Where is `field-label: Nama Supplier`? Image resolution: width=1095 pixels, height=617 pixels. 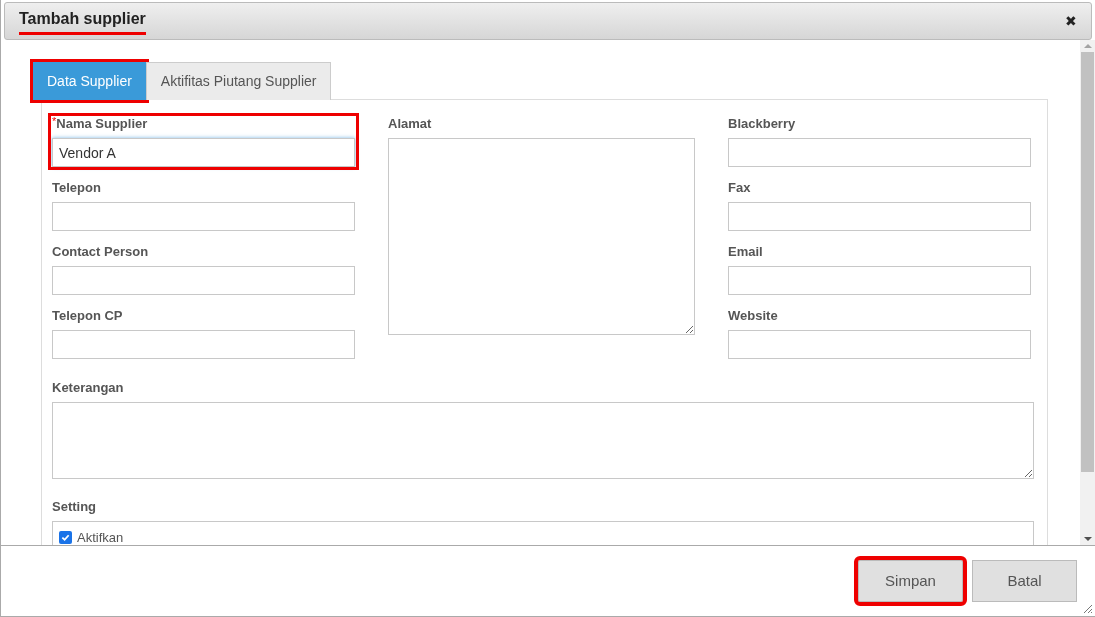 field-label: Nama Supplier is located at coordinates (102, 124).